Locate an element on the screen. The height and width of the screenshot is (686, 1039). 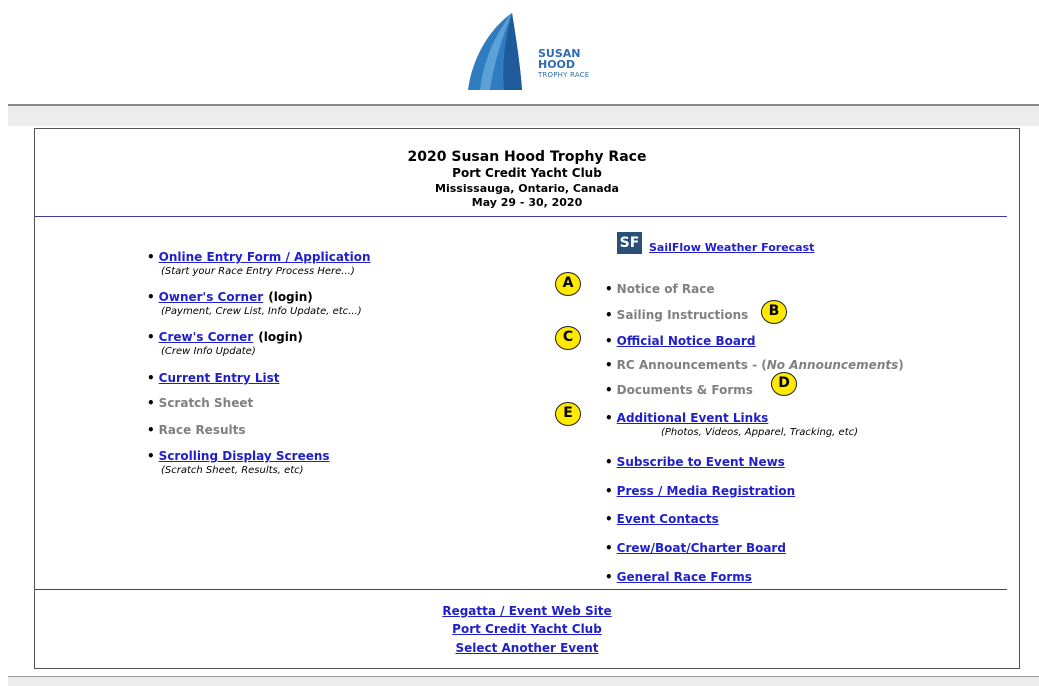
documents-forms-label: Documents & Forms is located at coordinates (684, 390).